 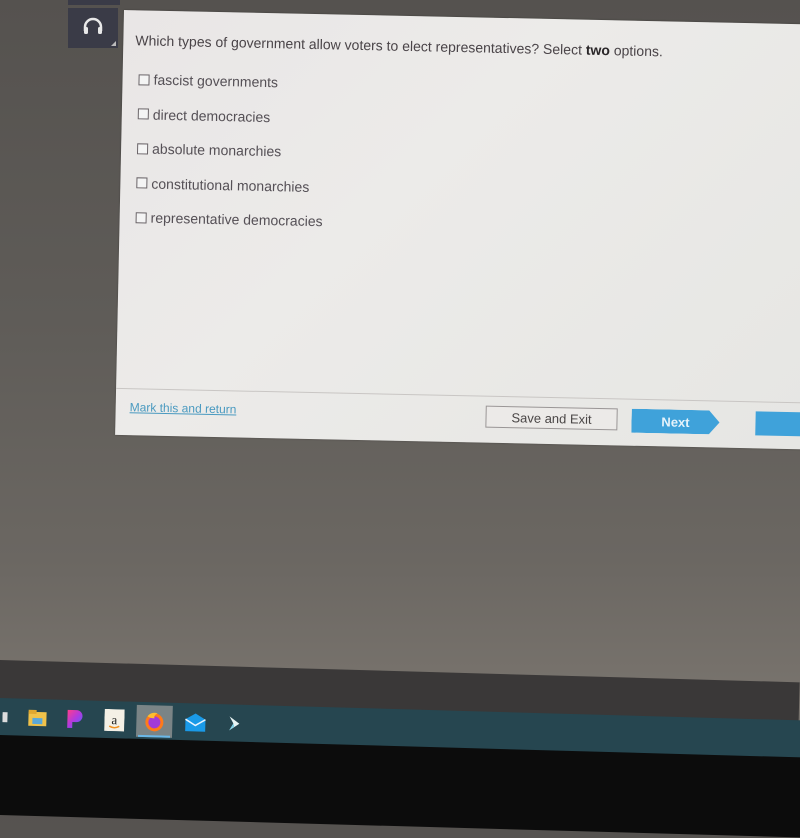 What do you see at coordinates (777, 424) in the screenshot?
I see `submit-button` at bounding box center [777, 424].